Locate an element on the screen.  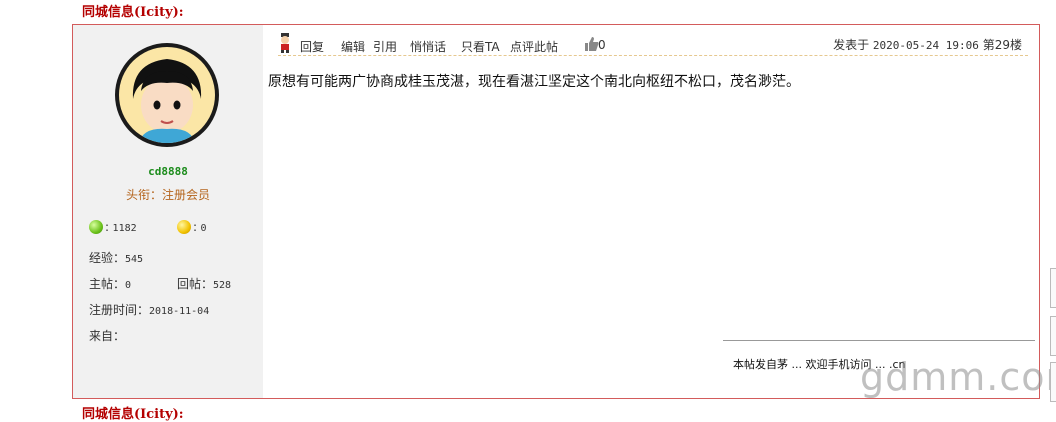
reply-icon is located at coordinates (285, 43).